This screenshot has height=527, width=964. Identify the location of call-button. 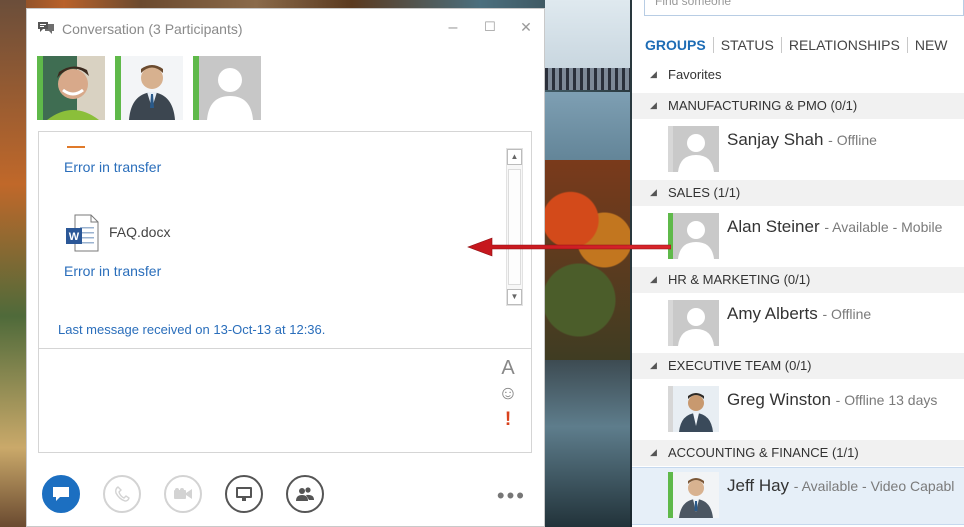
(122, 494).